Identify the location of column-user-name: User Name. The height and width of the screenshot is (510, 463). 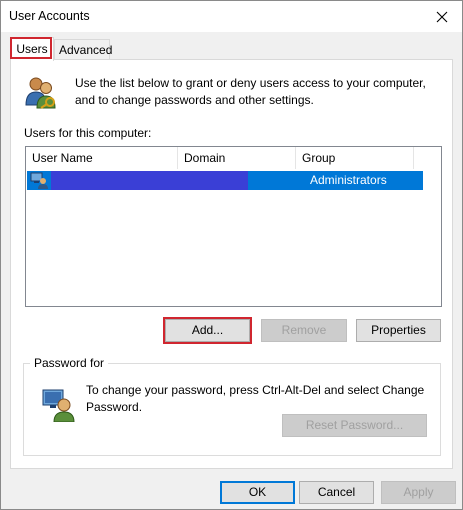
(102, 158).